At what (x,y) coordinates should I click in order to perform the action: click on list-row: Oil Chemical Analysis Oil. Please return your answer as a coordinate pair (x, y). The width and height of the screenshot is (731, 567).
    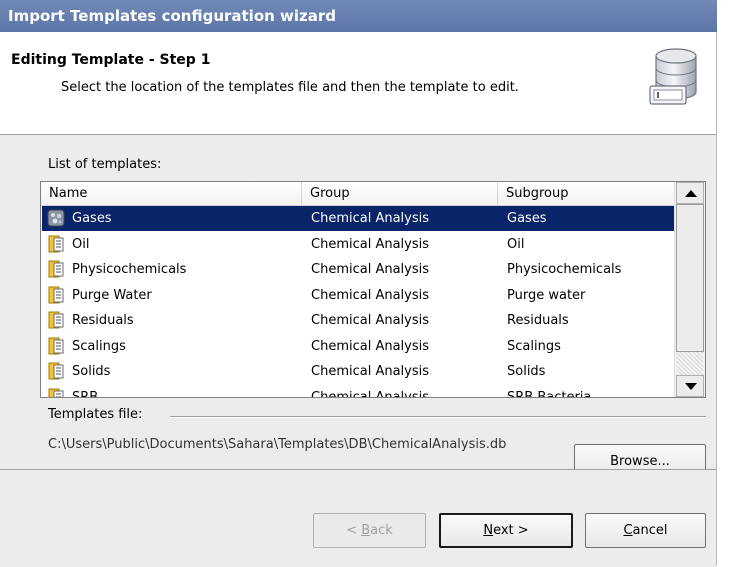
    Looking at the image, I should click on (358, 244).